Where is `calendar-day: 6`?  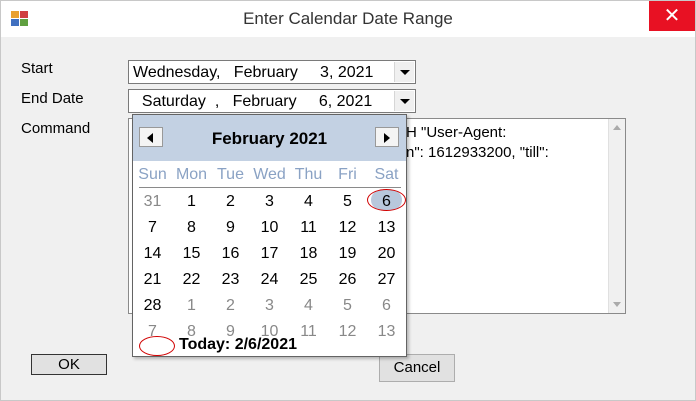
calendar-day: 6 is located at coordinates (386, 306).